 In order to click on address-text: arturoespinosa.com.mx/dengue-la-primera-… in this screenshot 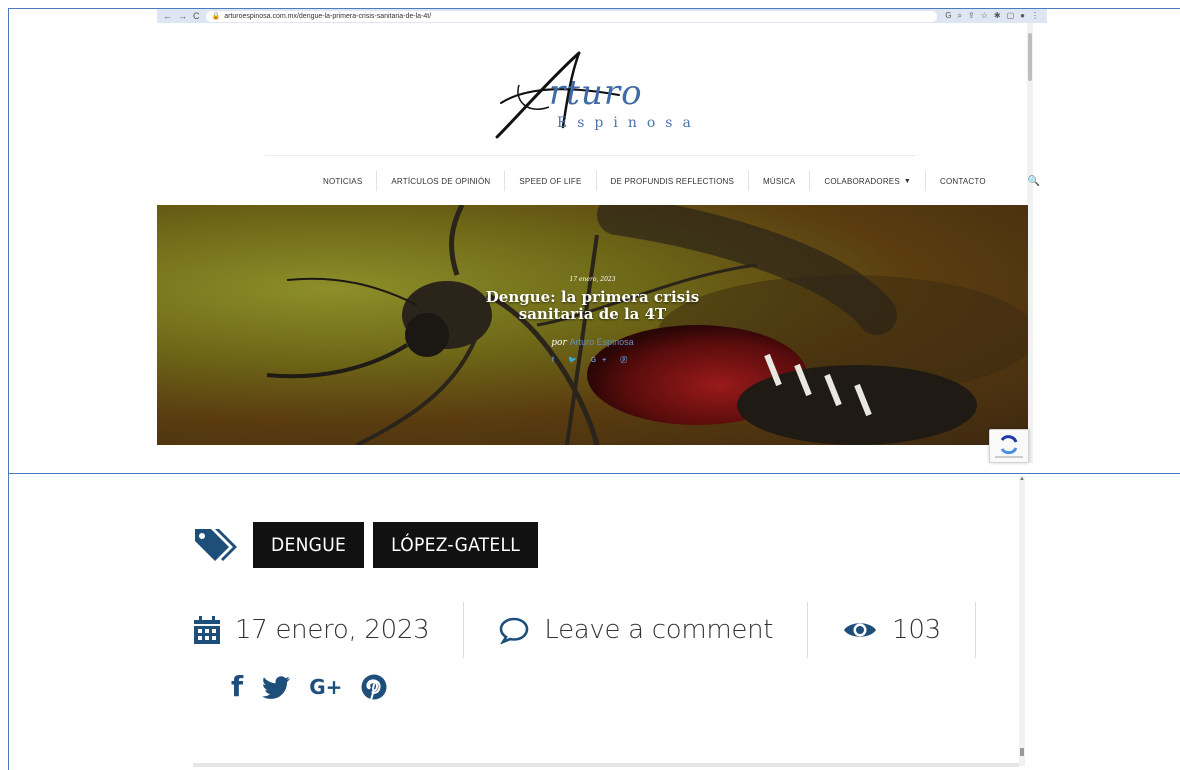, I will do `click(328, 16)`.